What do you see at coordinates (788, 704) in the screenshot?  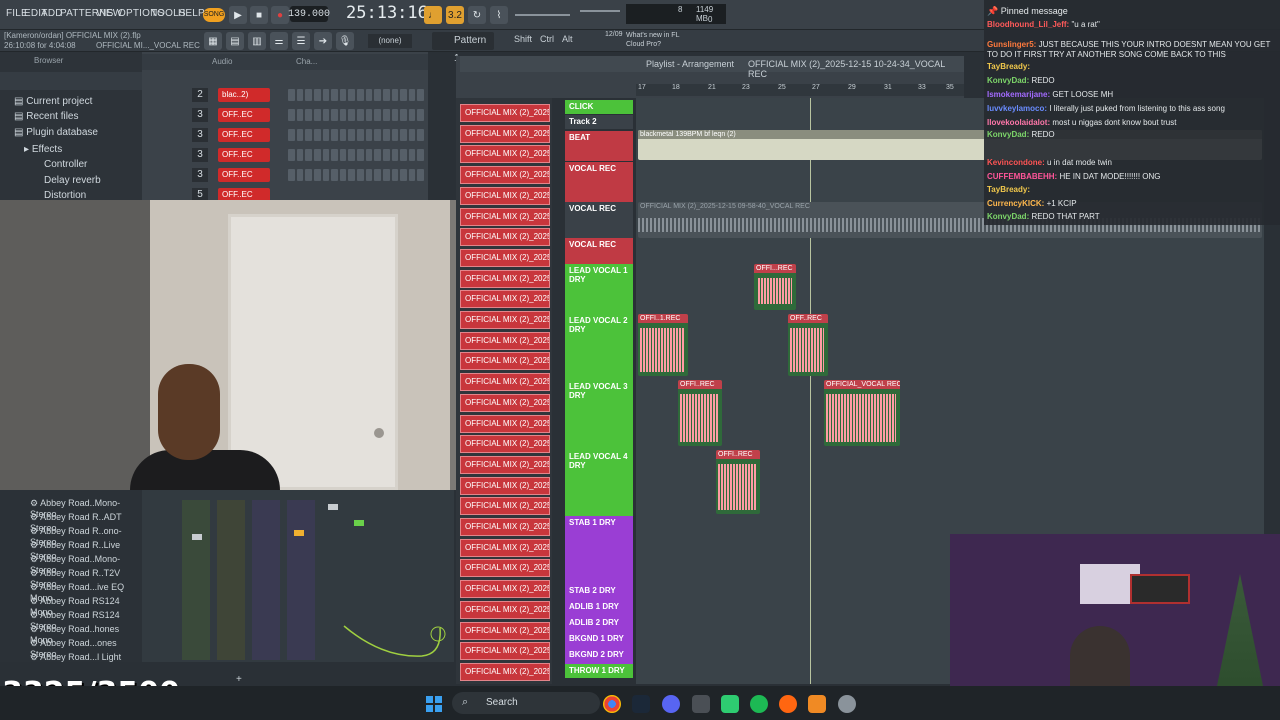 I see `firefox-icon` at bounding box center [788, 704].